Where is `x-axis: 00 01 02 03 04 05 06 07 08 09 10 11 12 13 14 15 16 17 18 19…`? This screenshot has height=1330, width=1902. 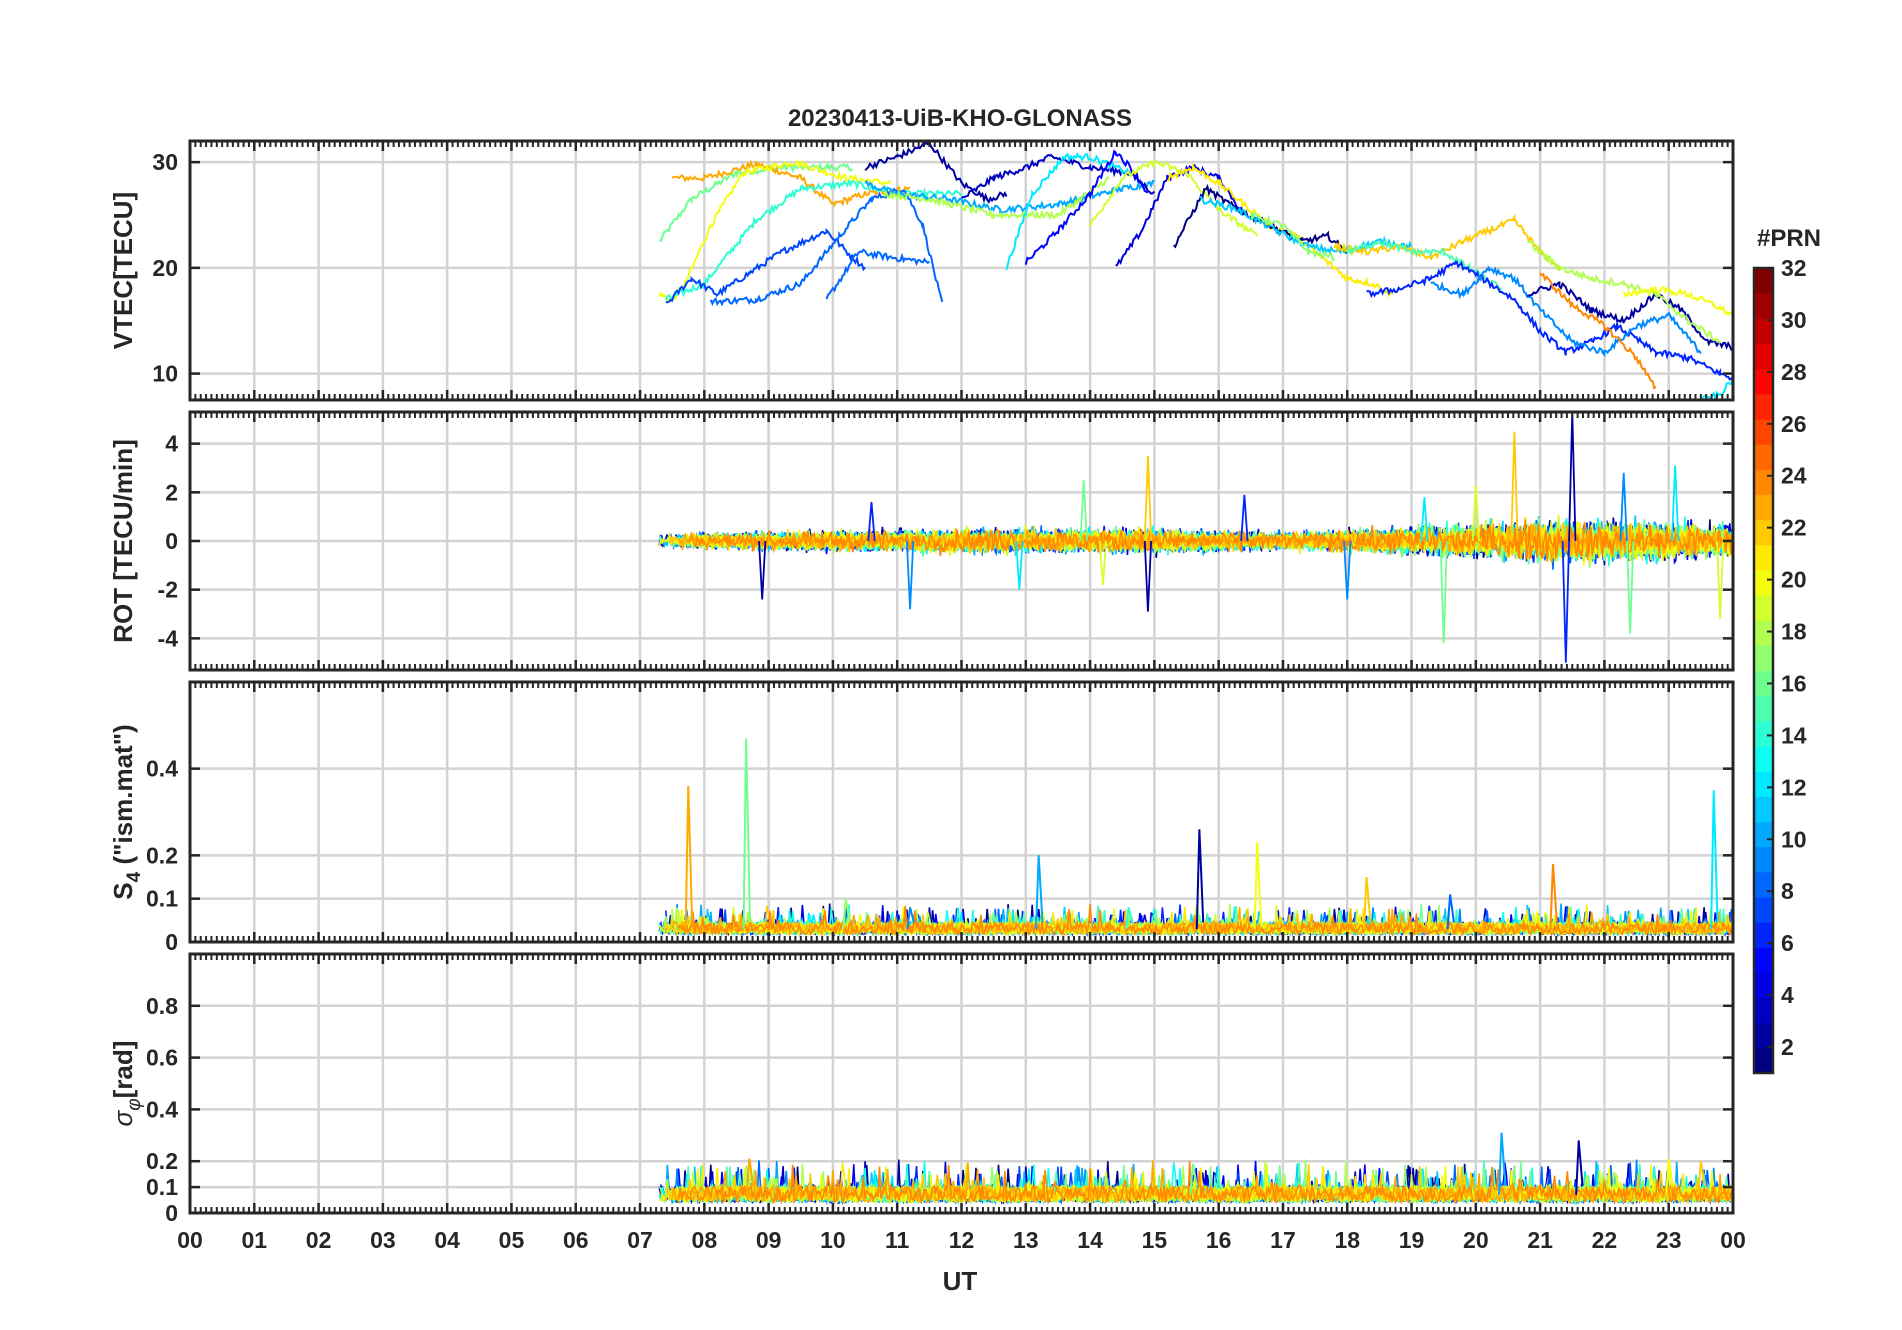 x-axis: 00 01 02 03 04 05 06 07 08 09 10 11 12 13 14 15 16 17 18 19… is located at coordinates (961, 1240).